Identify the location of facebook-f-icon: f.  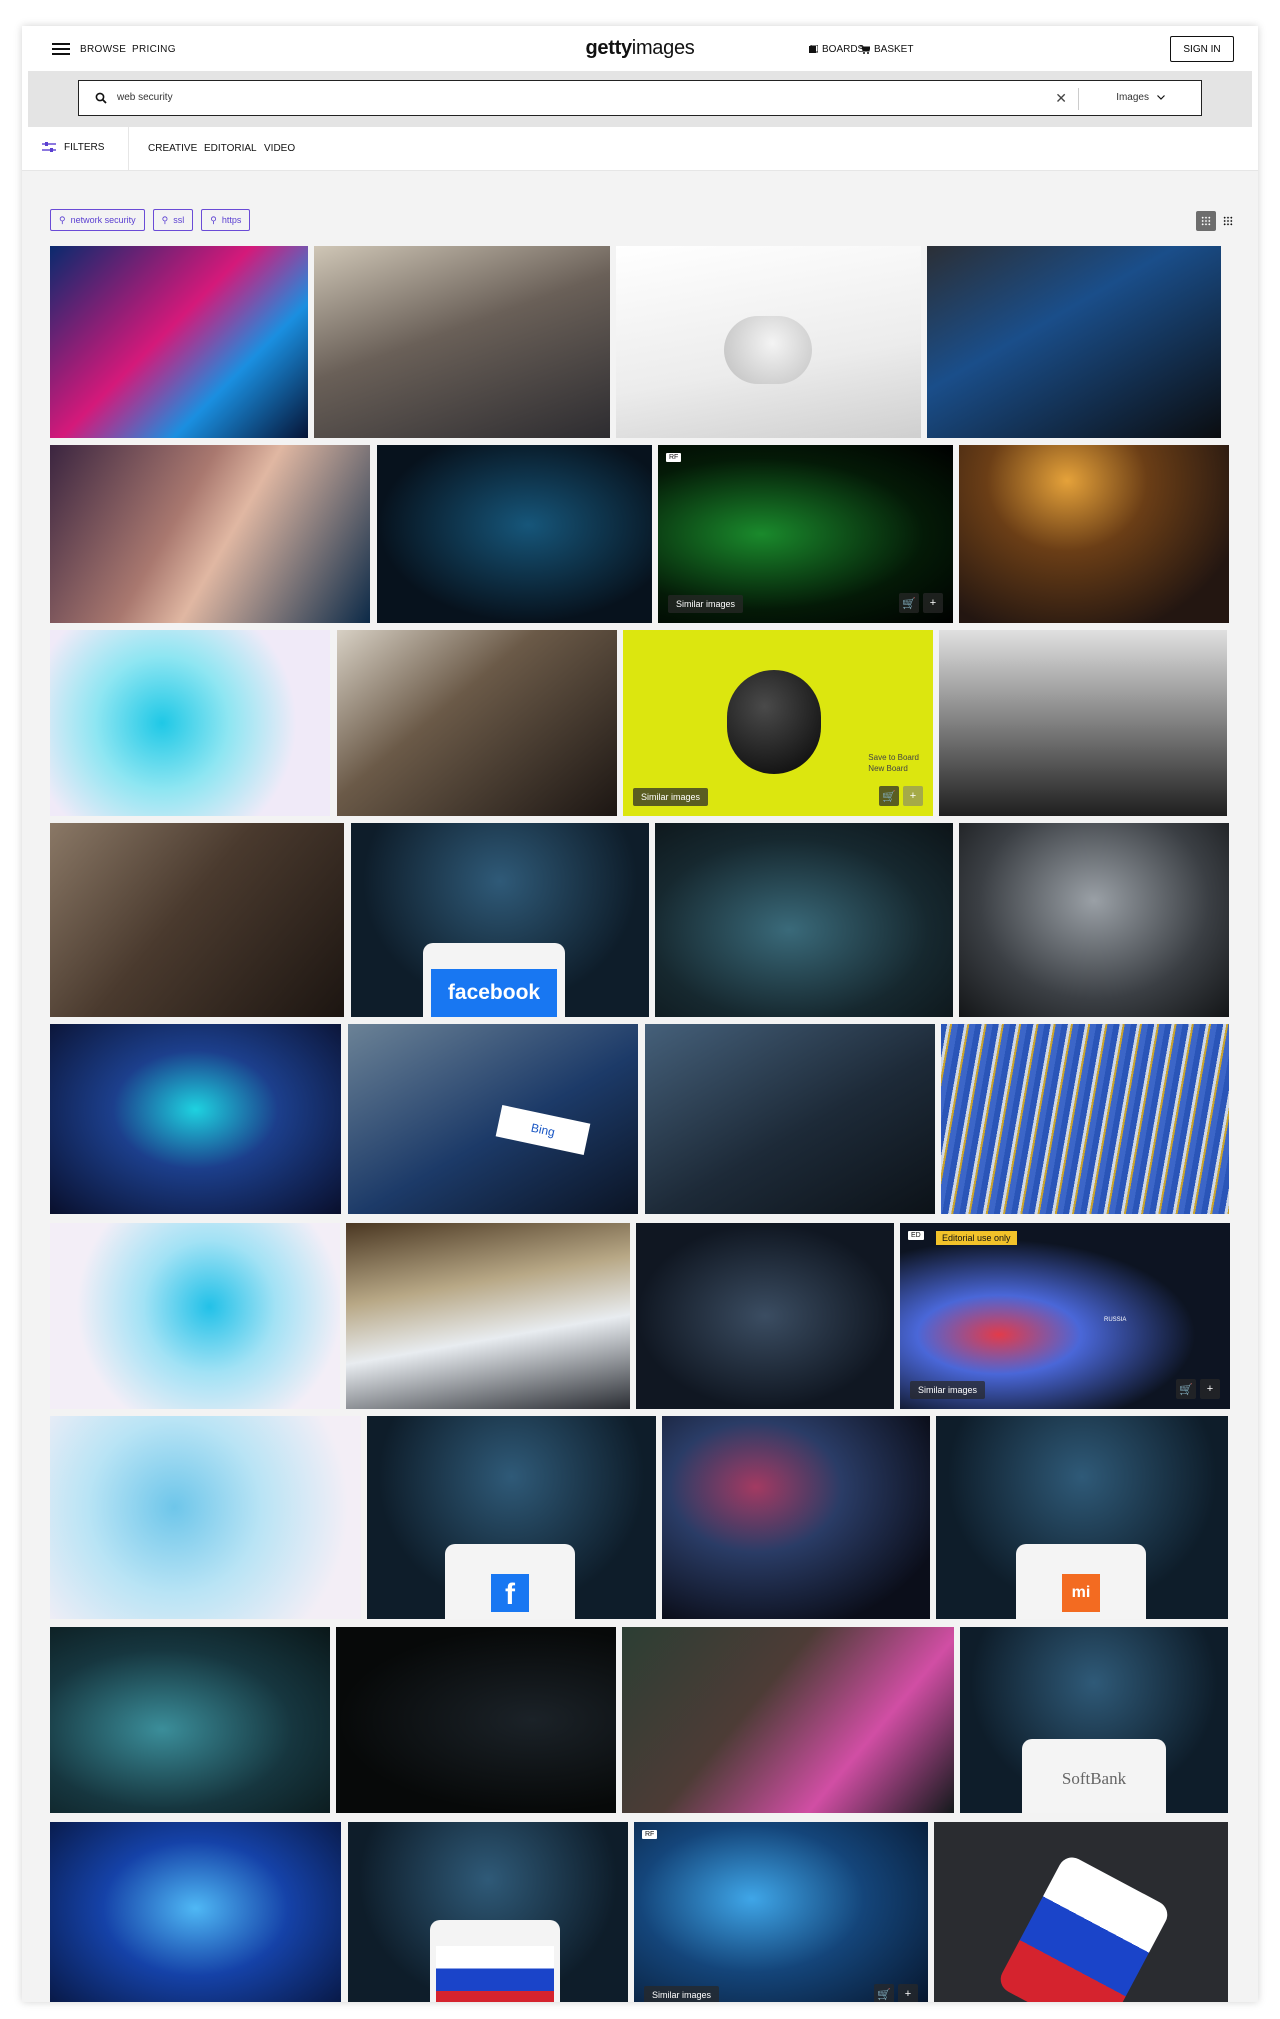
(510, 1593).